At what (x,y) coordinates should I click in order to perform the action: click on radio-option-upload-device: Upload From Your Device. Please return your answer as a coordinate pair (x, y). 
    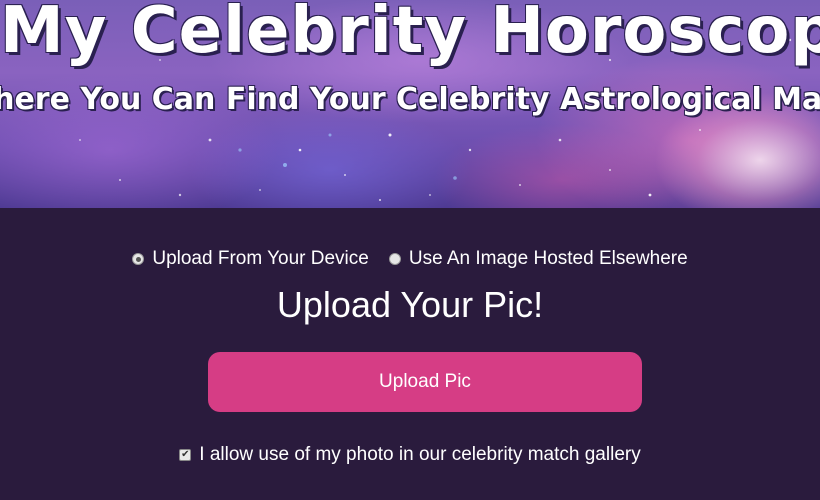
    Looking at the image, I should click on (250, 259).